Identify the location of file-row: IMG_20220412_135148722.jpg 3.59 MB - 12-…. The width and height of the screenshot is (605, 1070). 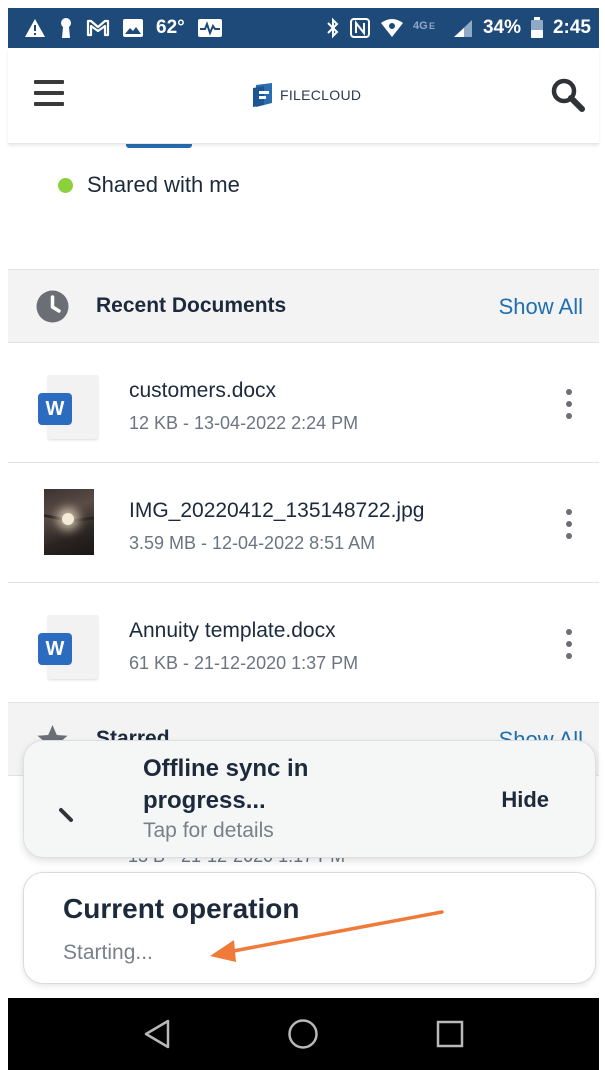
(303, 523).